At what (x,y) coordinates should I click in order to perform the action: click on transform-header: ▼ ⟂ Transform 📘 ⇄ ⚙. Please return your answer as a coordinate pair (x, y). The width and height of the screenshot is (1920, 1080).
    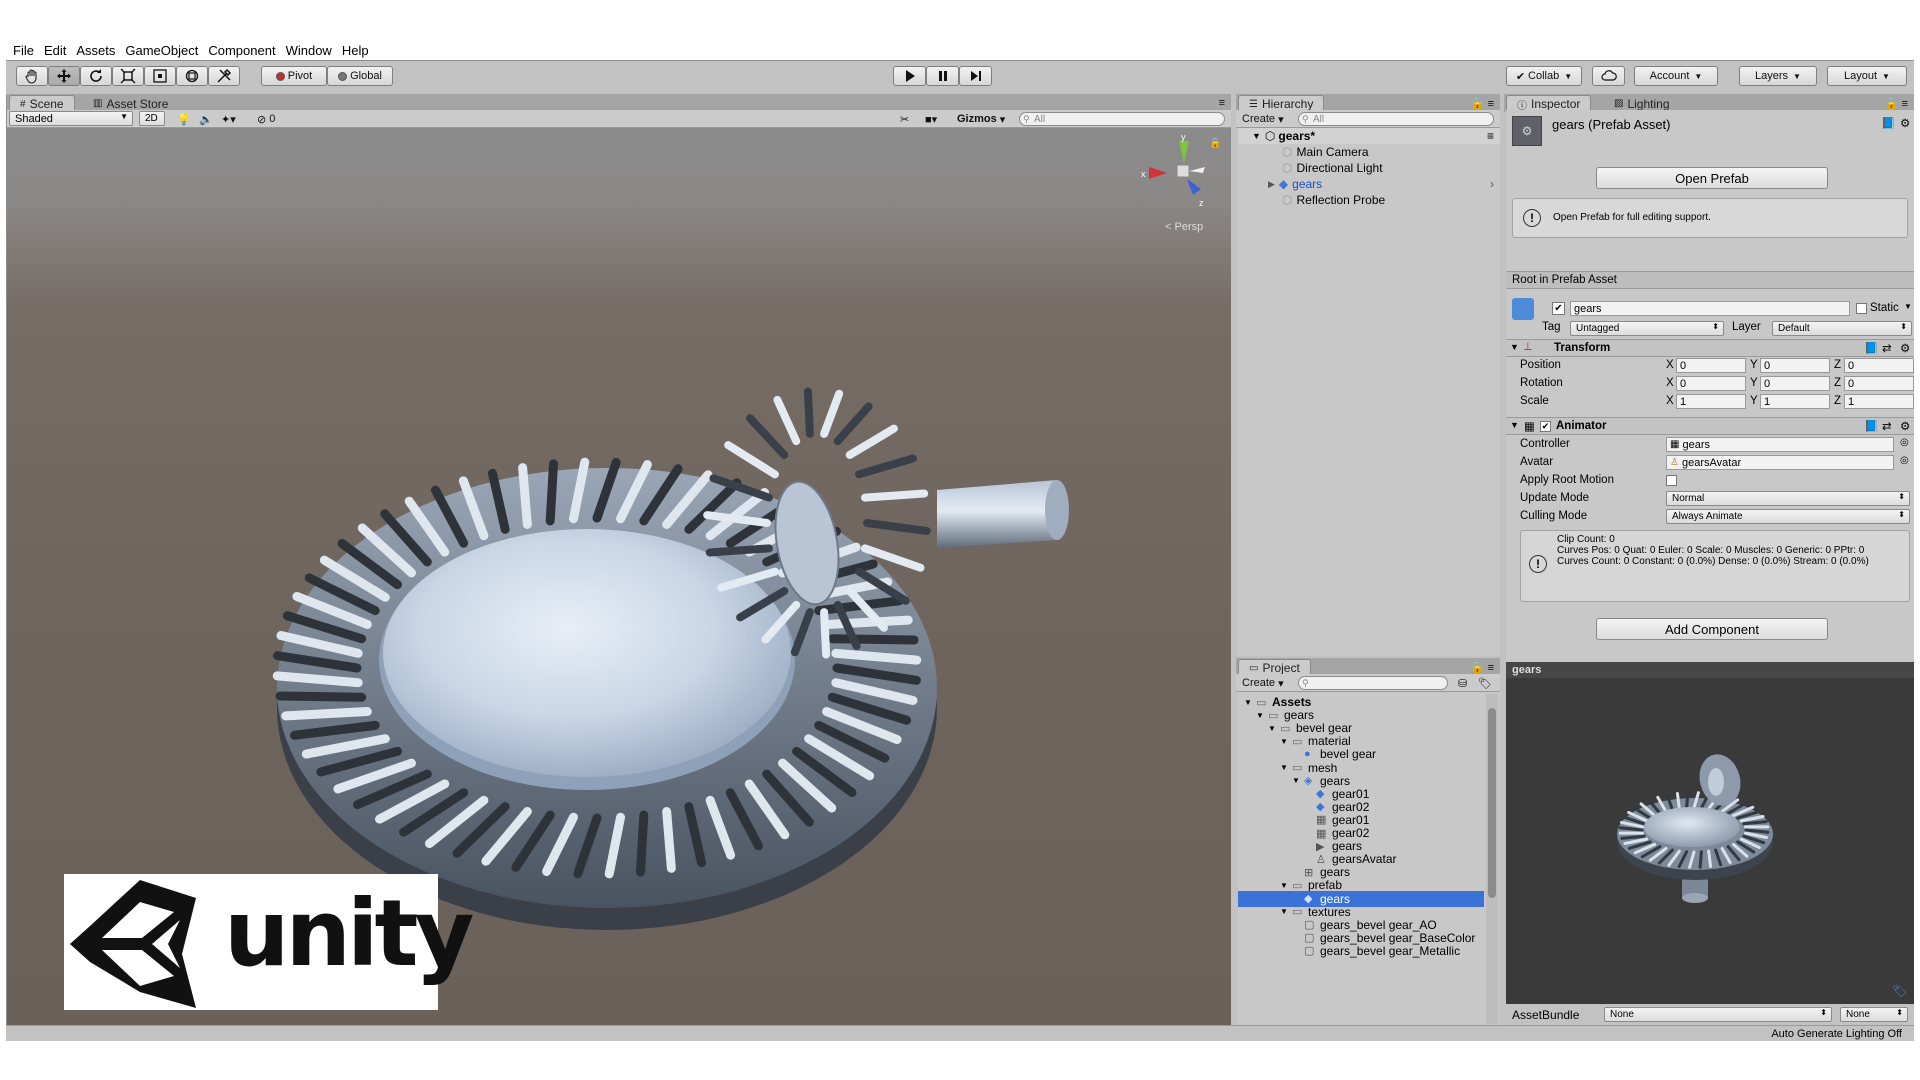
    Looking at the image, I should click on (1710, 348).